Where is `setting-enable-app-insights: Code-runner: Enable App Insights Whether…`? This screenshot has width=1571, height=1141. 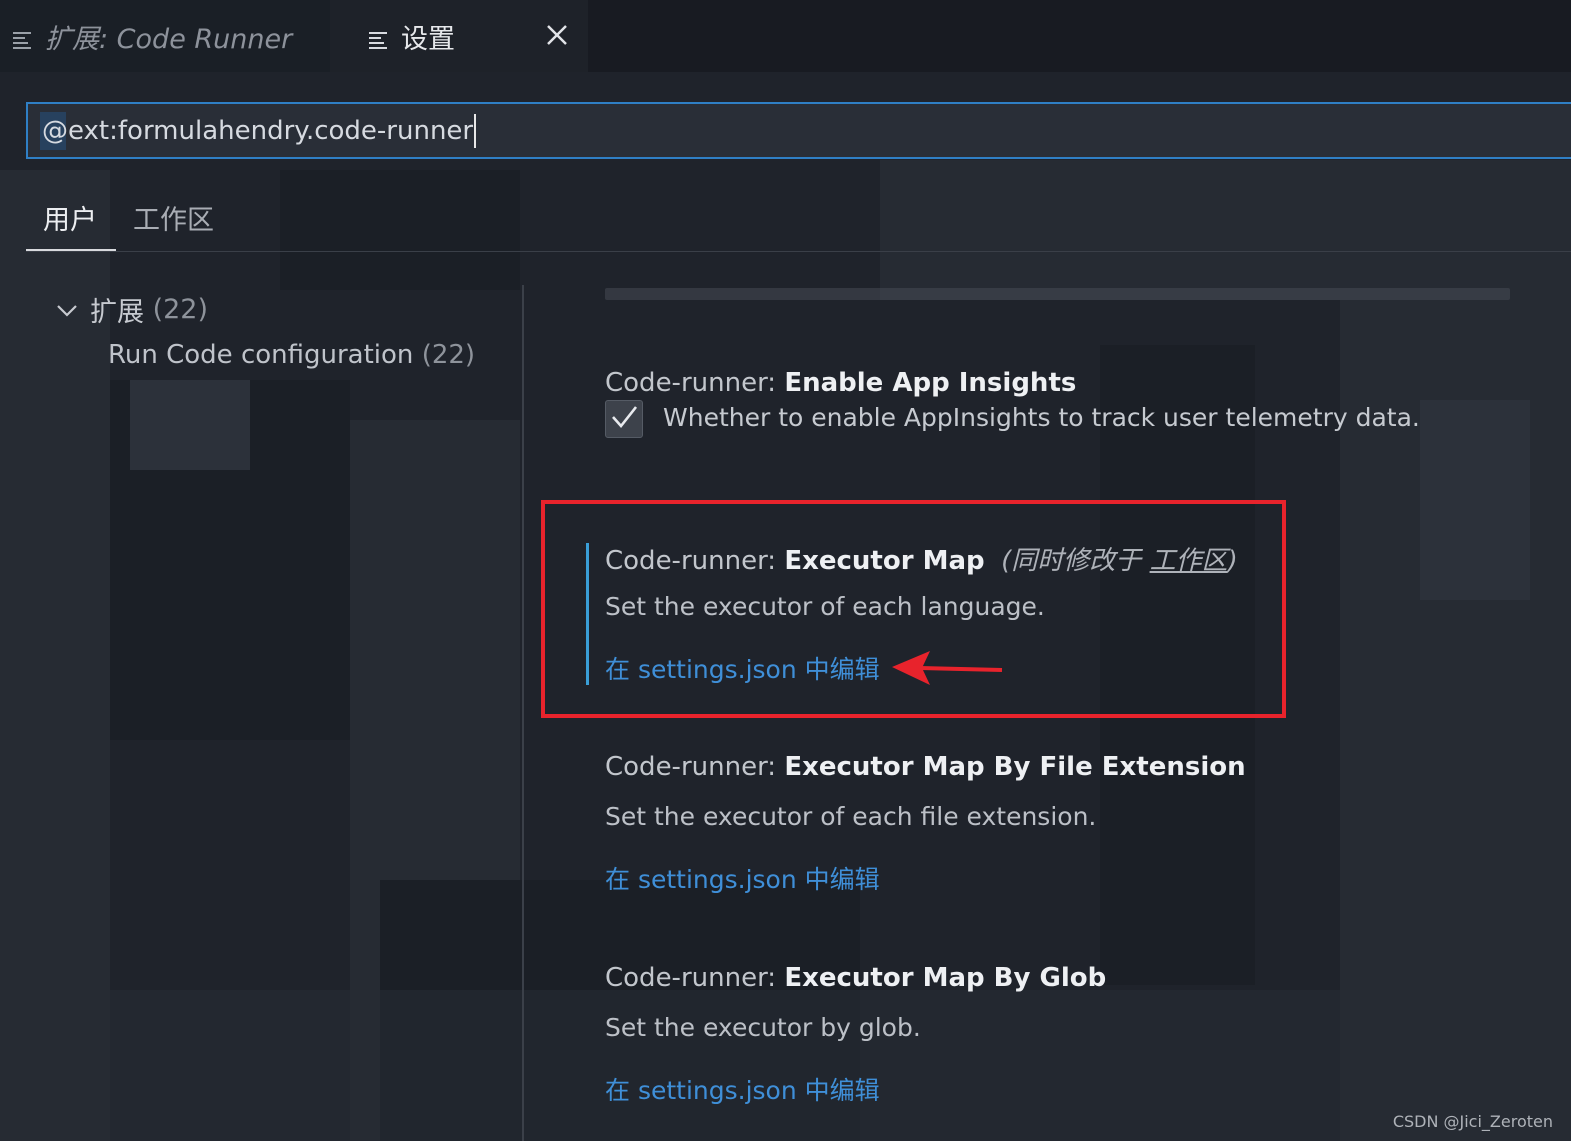 setting-enable-app-insights: Code-runner: Enable App Insights Whether… is located at coordinates (1012, 403).